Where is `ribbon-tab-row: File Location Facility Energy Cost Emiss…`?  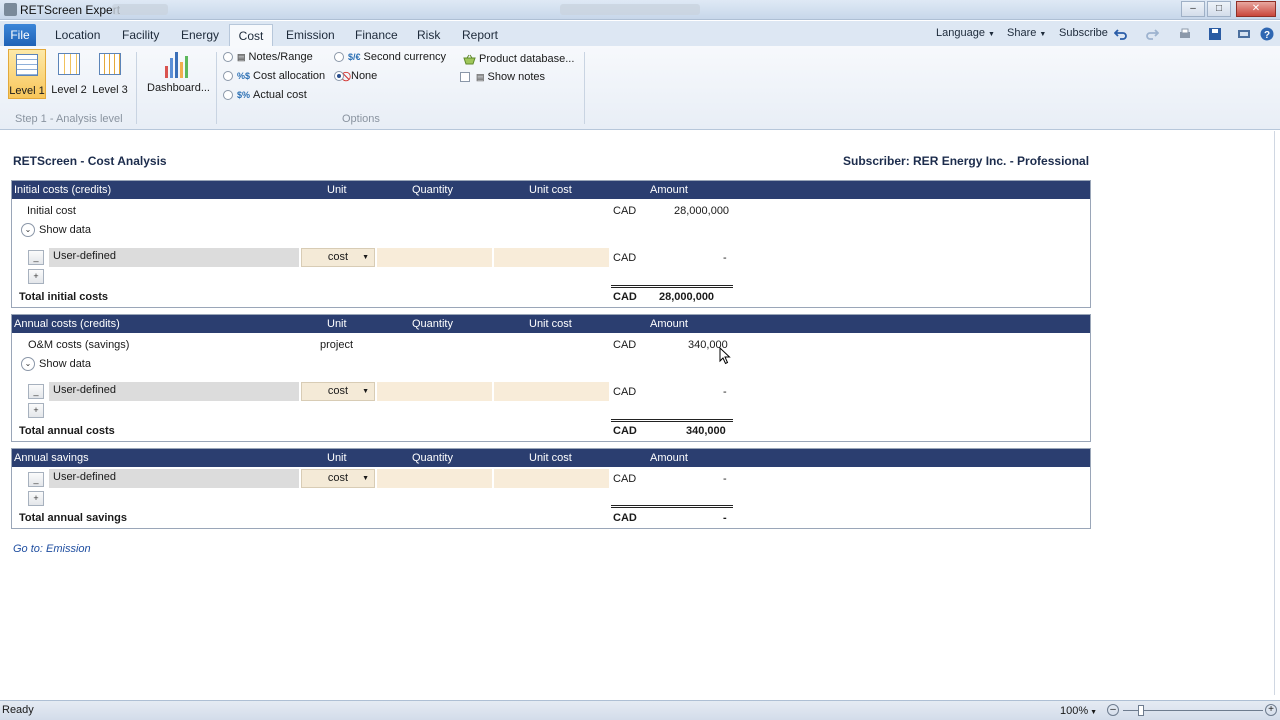
ribbon-tab-row: File Location Facility Energy Cost Emiss… is located at coordinates (640, 33).